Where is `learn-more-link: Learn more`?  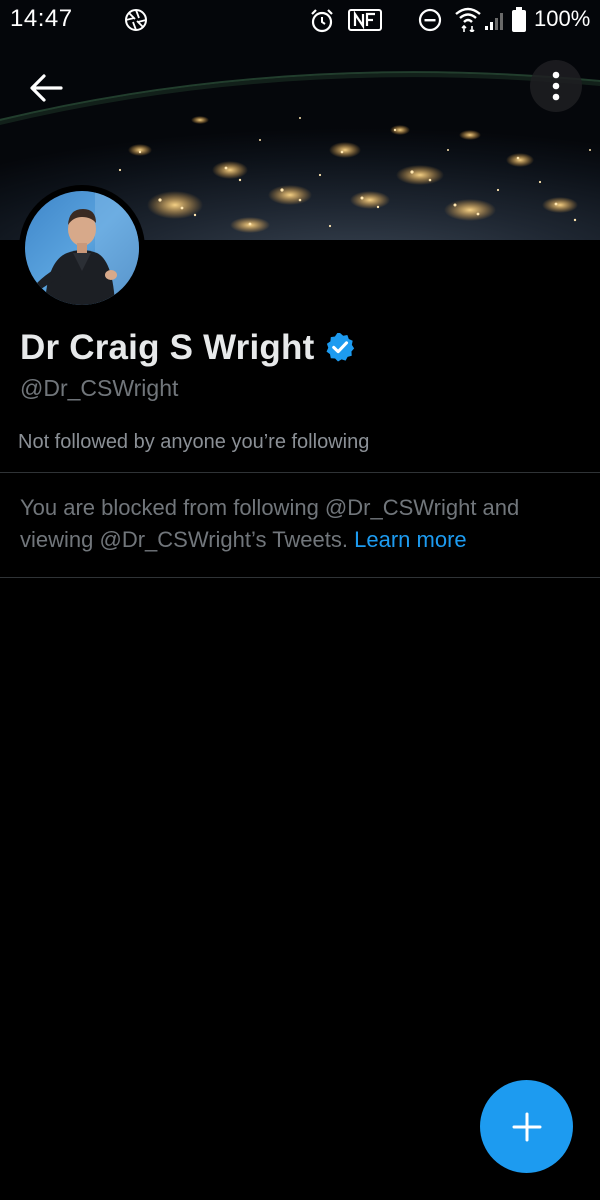 learn-more-link: Learn more is located at coordinates (410, 539).